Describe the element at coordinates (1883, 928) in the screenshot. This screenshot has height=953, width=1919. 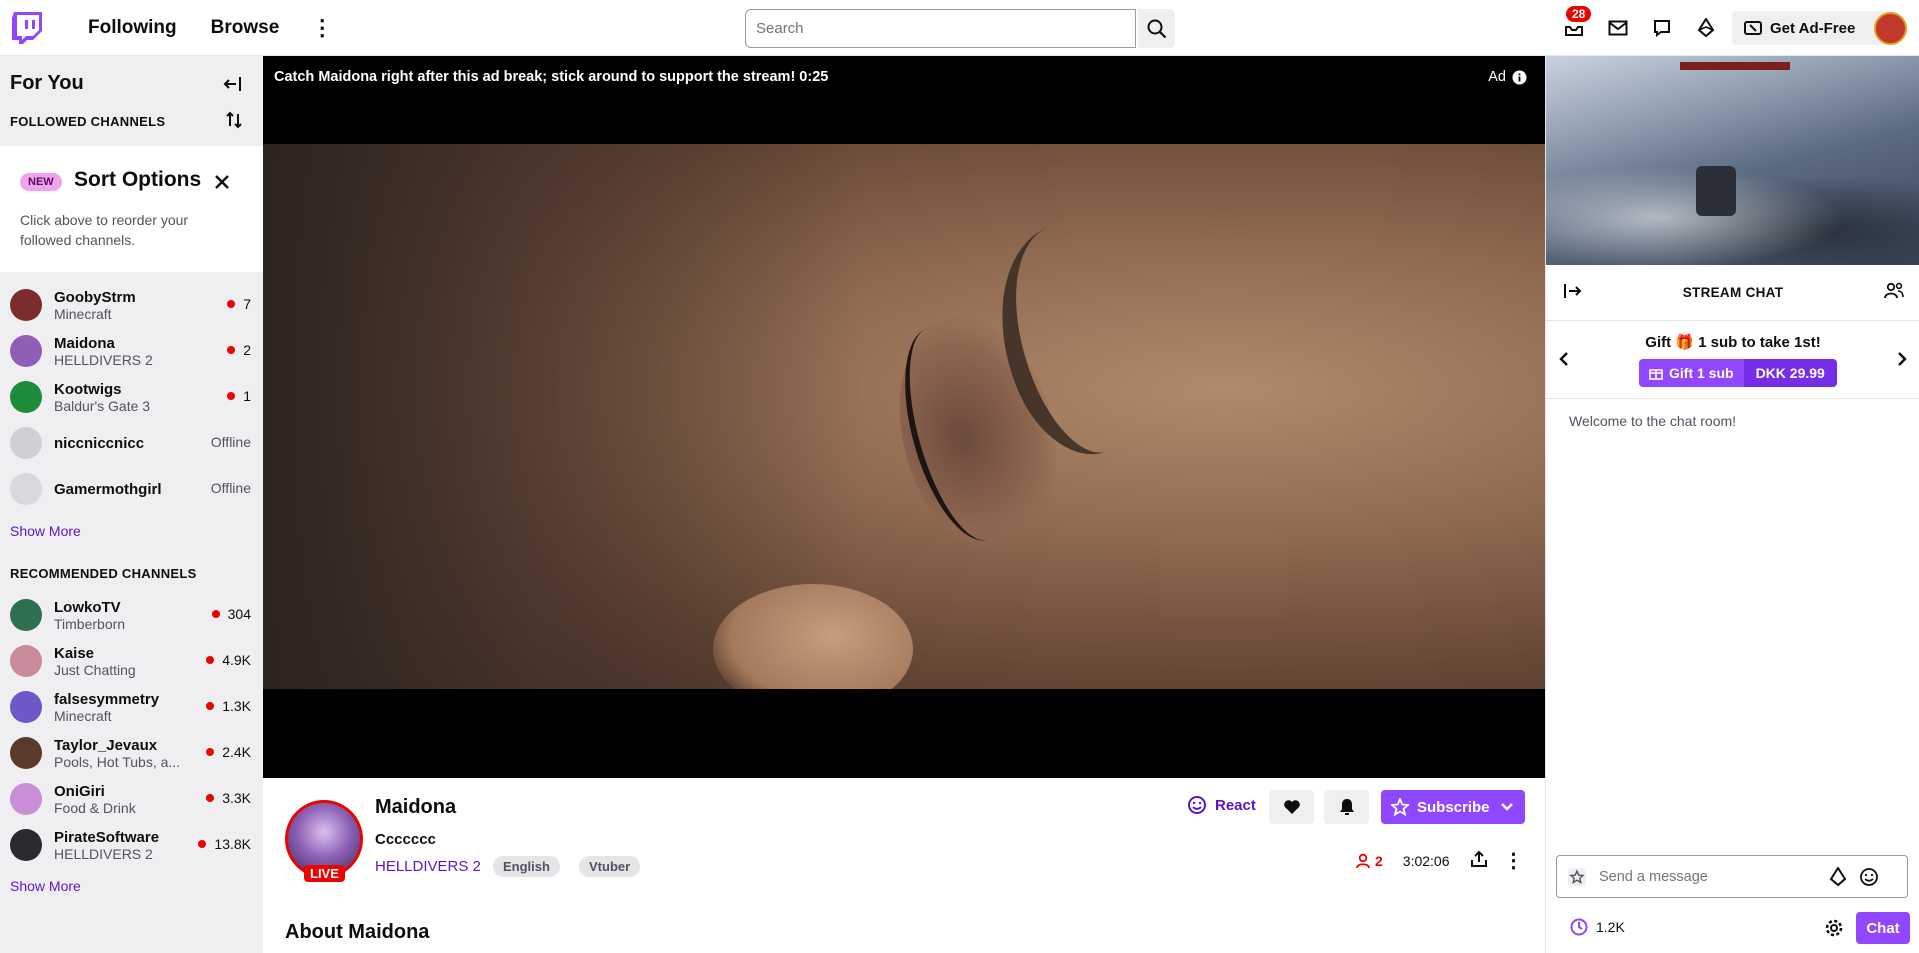
I see `chat-send-button: Chat` at that location.